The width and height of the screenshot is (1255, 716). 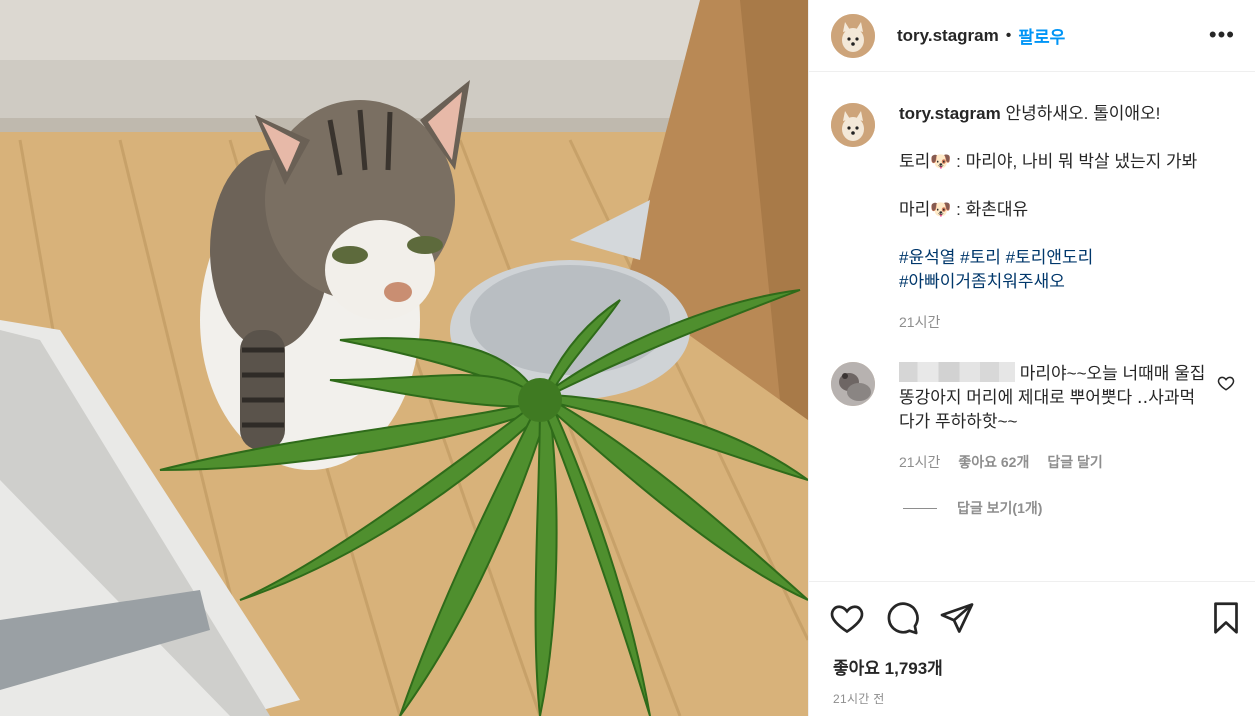 What do you see at coordinates (957, 372) in the screenshot?
I see `blurred-username` at bounding box center [957, 372].